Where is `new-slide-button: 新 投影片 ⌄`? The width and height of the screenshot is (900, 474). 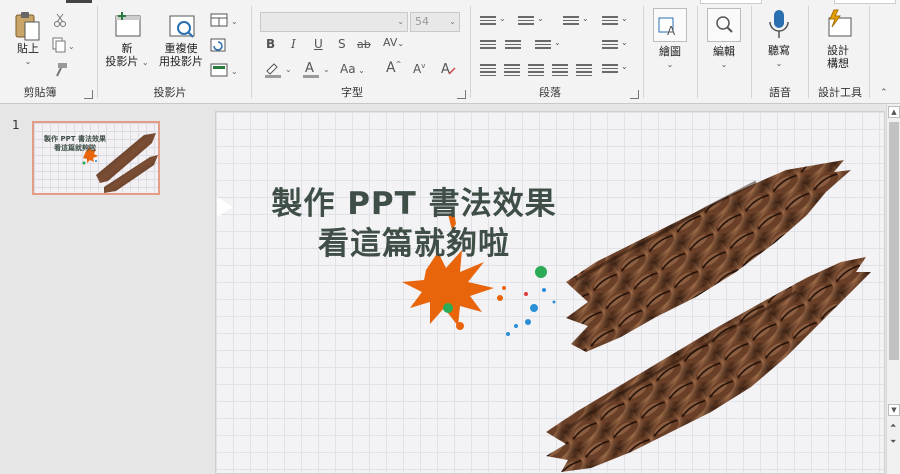 new-slide-button: 新 投影片 ⌄ is located at coordinates (127, 39).